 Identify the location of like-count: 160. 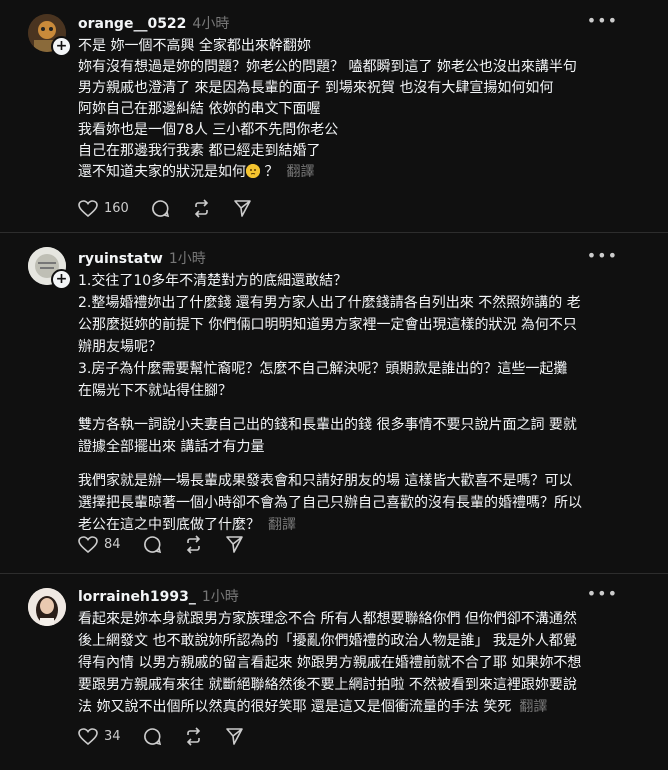
(116, 208).